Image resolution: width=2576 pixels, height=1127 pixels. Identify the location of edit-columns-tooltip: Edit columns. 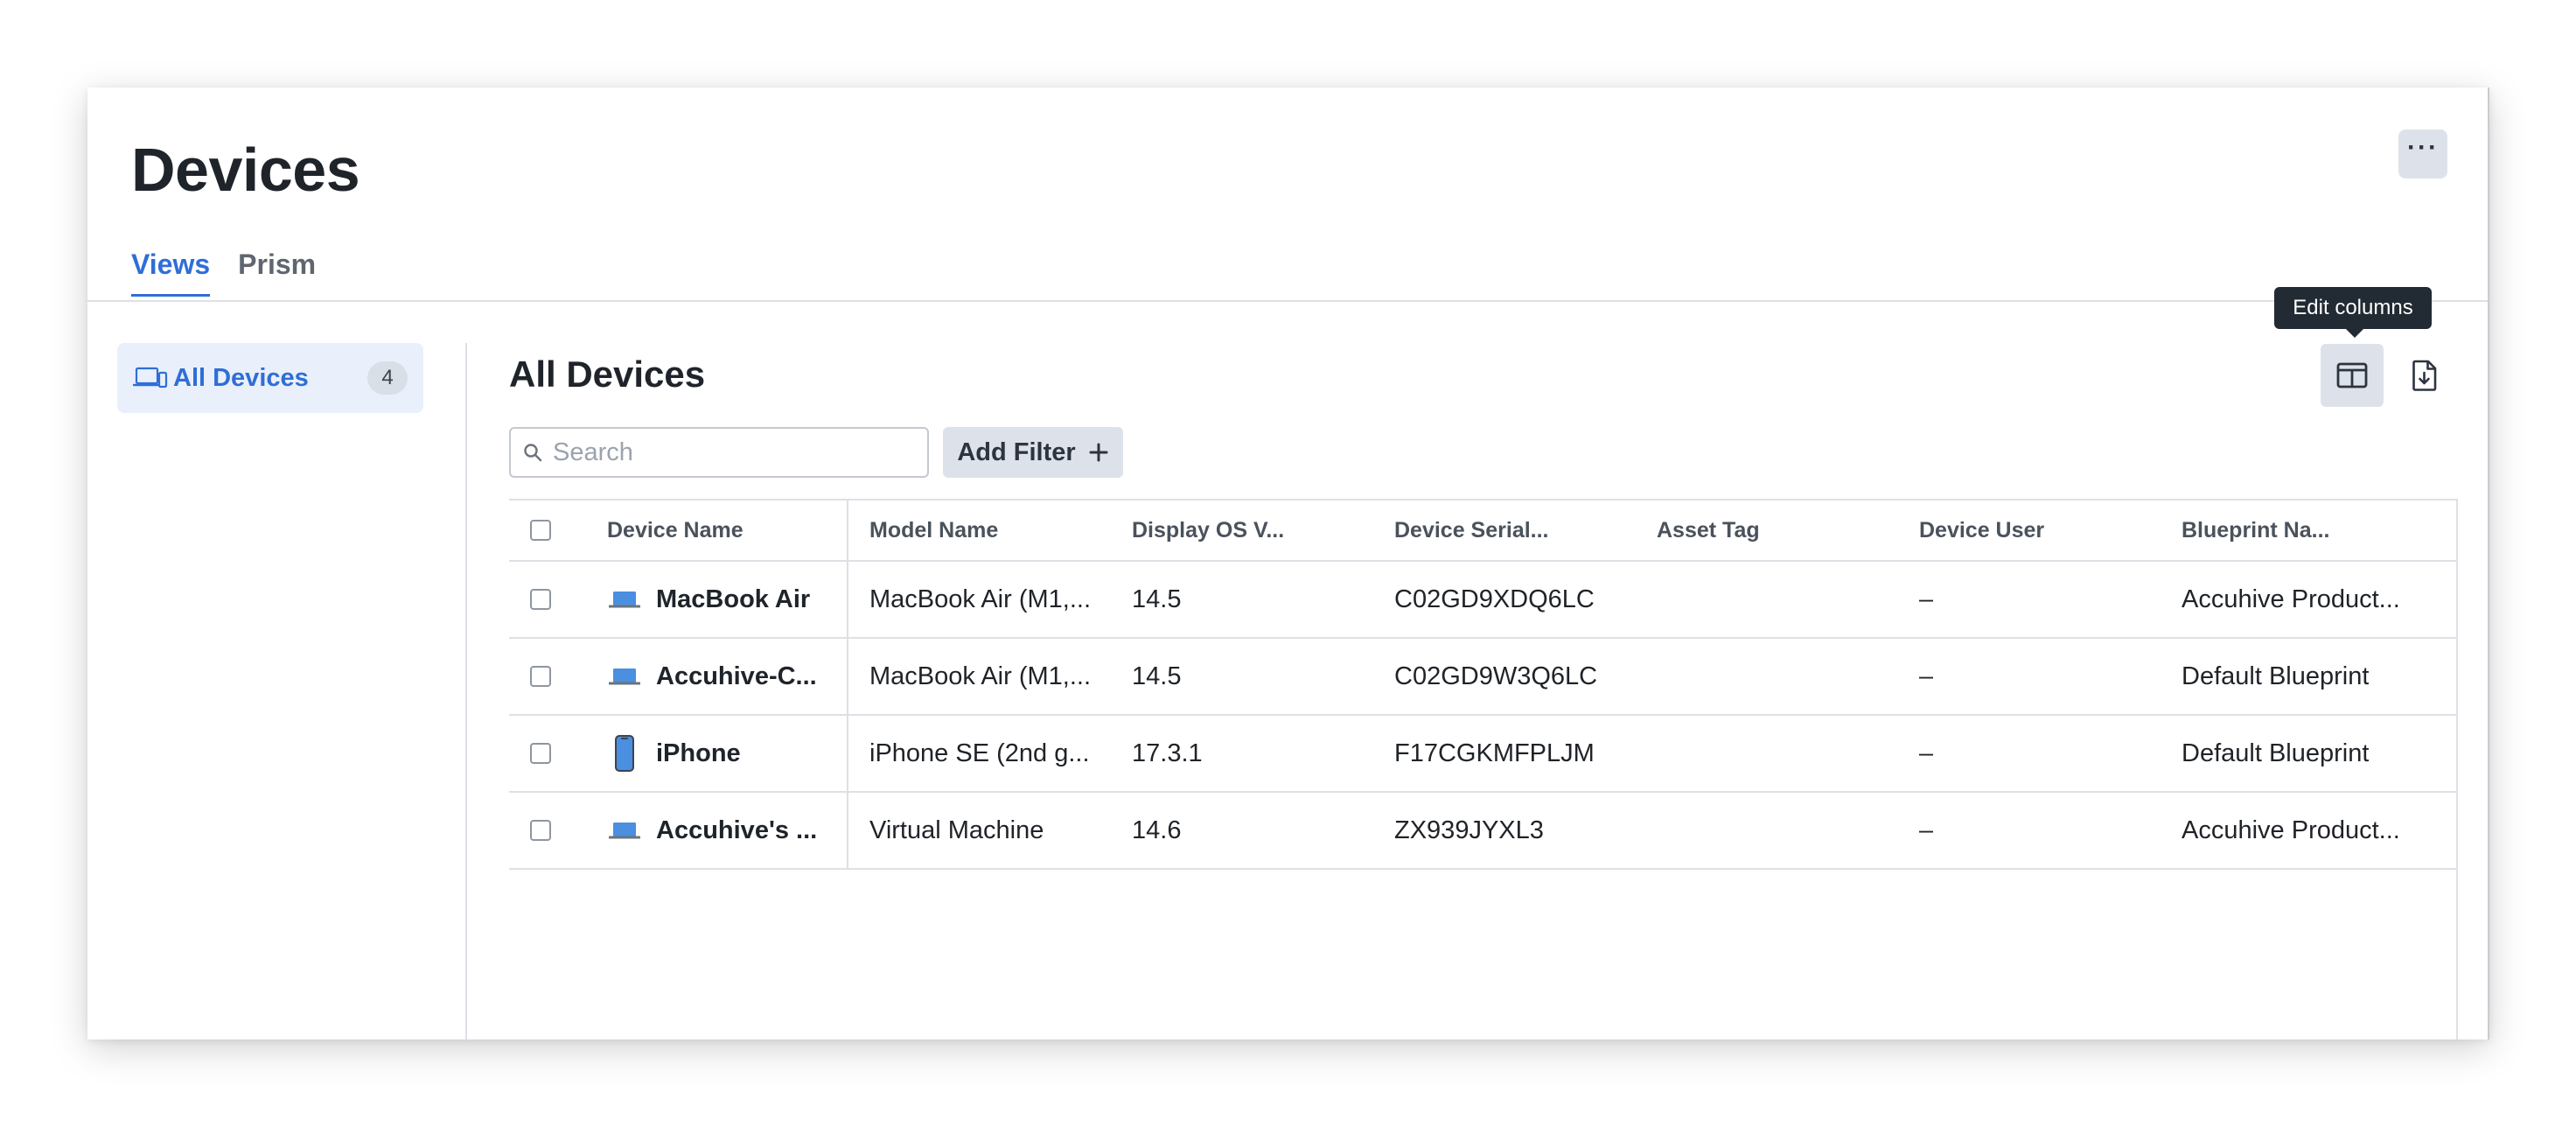
(2353, 312).